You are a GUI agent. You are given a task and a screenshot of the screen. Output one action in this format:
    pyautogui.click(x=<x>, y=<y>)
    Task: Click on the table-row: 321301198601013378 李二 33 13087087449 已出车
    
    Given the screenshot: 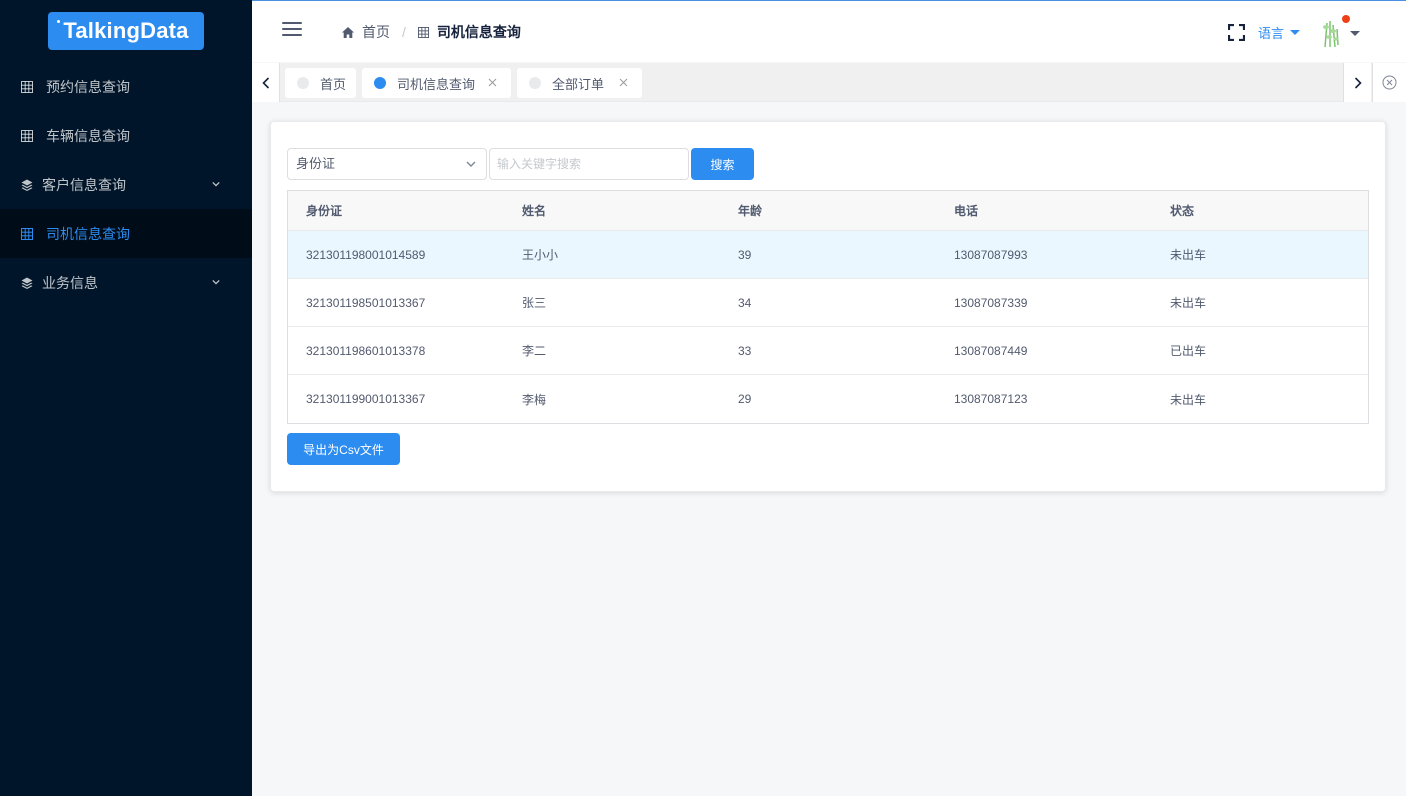 What is the action you would take?
    pyautogui.click(x=828, y=351)
    